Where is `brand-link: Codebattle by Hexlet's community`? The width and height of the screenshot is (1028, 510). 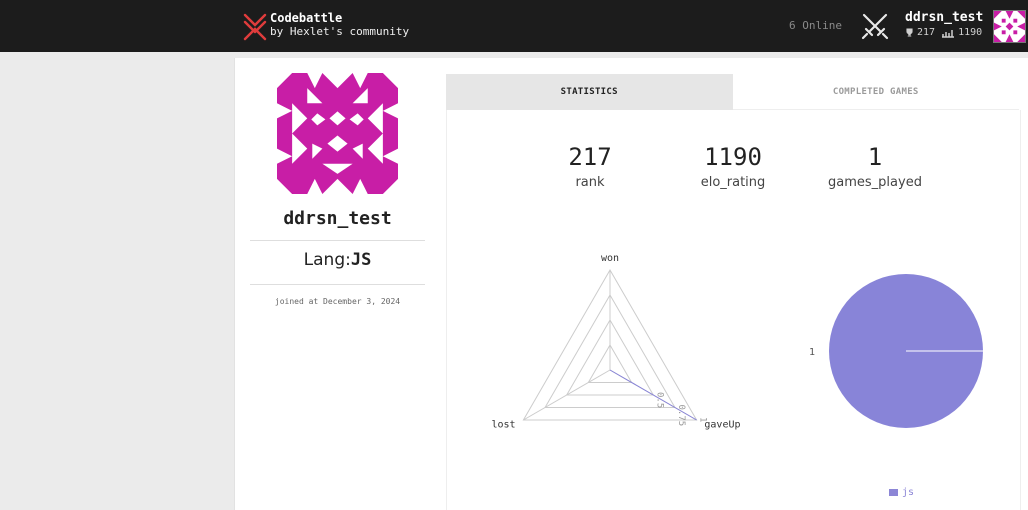 brand-link: Codebattle by Hexlet's community is located at coordinates (325, 27).